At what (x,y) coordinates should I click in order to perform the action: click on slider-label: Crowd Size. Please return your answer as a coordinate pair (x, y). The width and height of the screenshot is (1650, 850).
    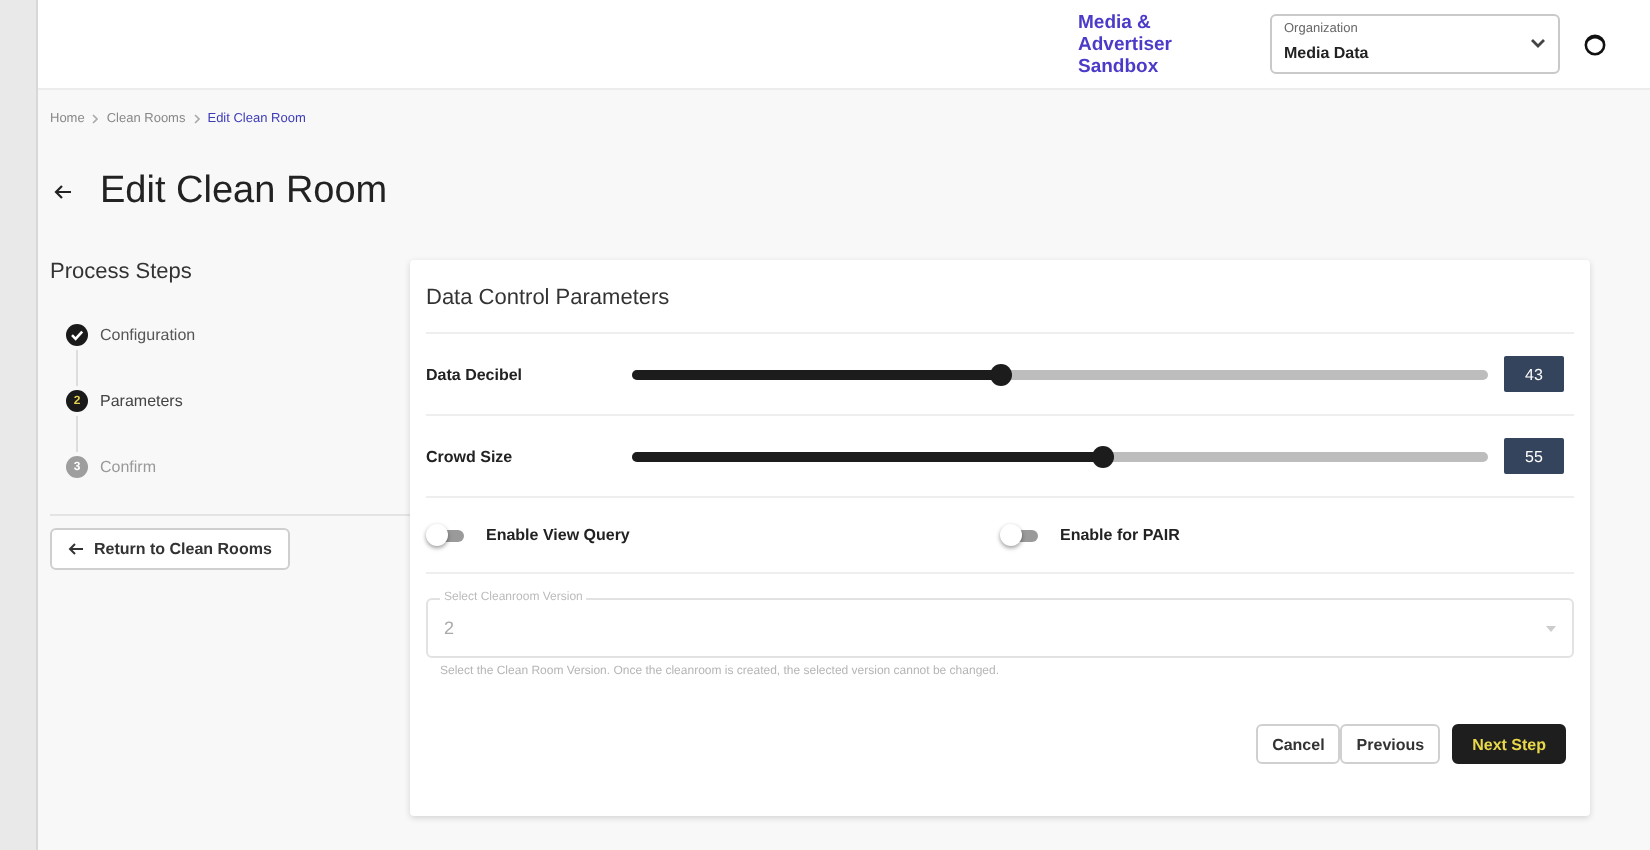
    Looking at the image, I should click on (470, 456).